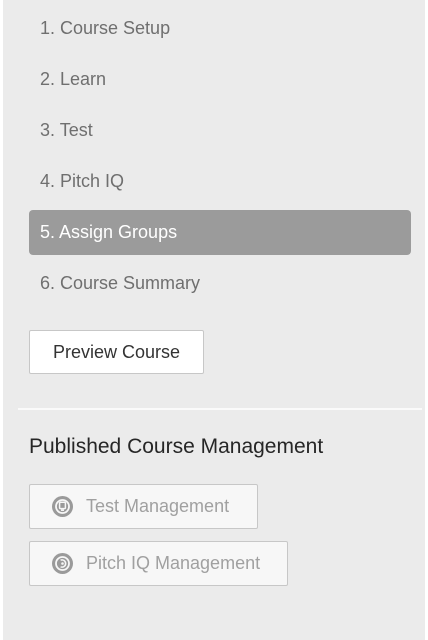 This screenshot has width=428, height=640. What do you see at coordinates (62, 506) in the screenshot?
I see `test-management-icon` at bounding box center [62, 506].